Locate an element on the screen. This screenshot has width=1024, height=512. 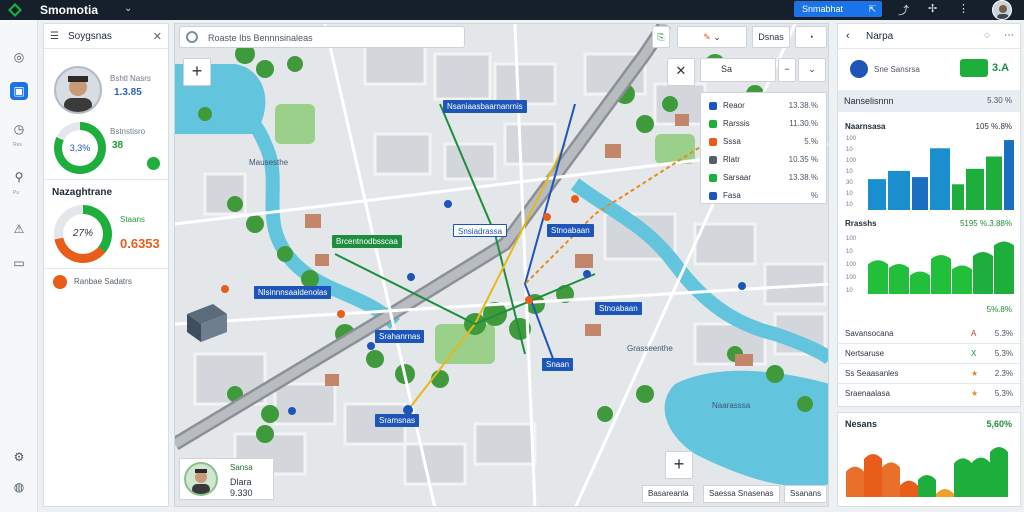
bar-chart: 100 10 100 10 30 10 10 is located at coordinates (930, 173).